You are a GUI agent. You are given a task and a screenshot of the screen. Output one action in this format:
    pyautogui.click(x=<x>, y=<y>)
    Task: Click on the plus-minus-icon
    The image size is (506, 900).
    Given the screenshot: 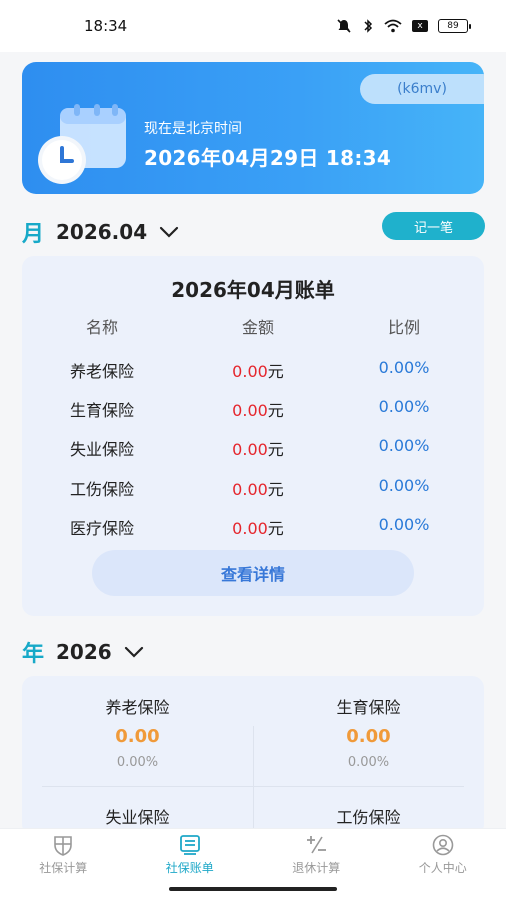 What is the action you would take?
    pyautogui.click(x=317, y=844)
    